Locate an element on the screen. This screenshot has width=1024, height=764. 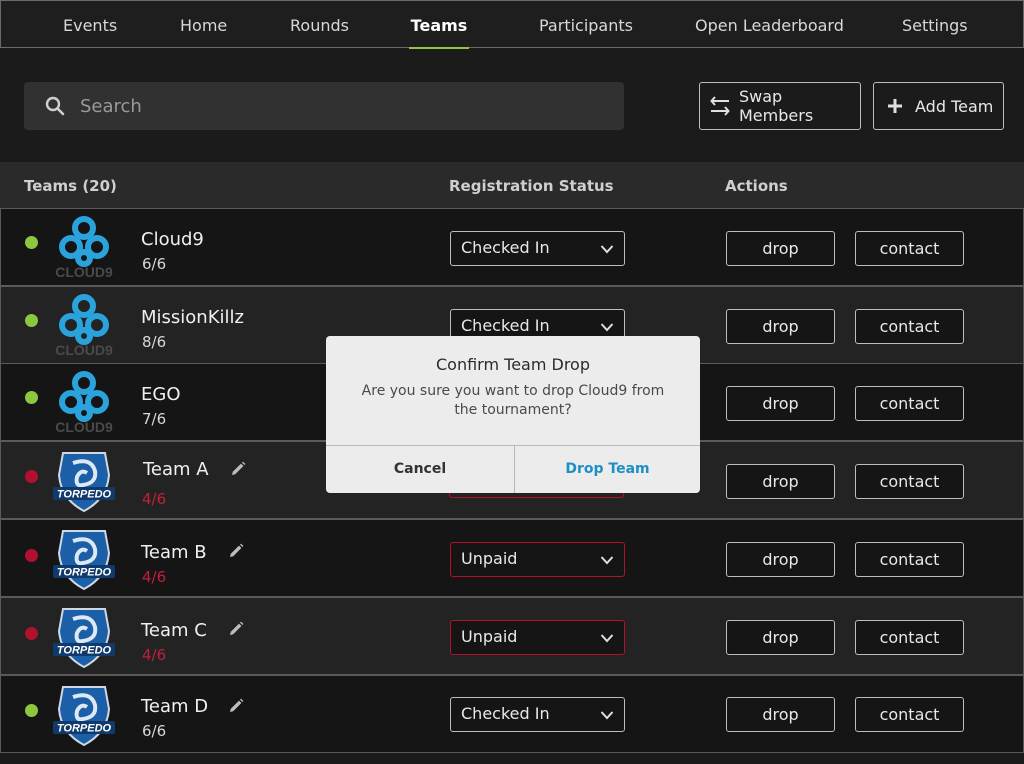
teams-column-header: Teams (20) is located at coordinates (70, 186).